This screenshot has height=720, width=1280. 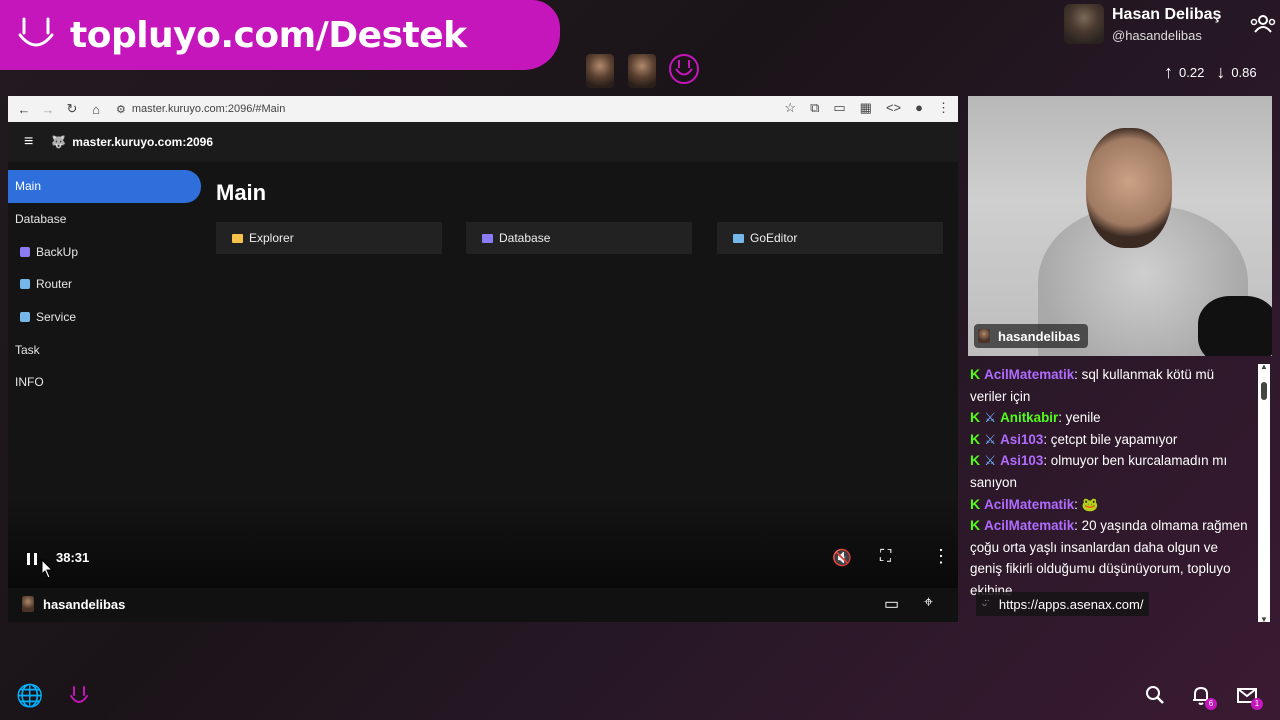 I want to click on chat-link-text: https://apps.asenax.com/, so click(x=1071, y=604).